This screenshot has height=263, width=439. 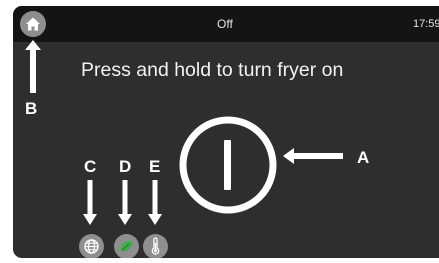 I want to click on callout-b-arrow, so click(x=33, y=66).